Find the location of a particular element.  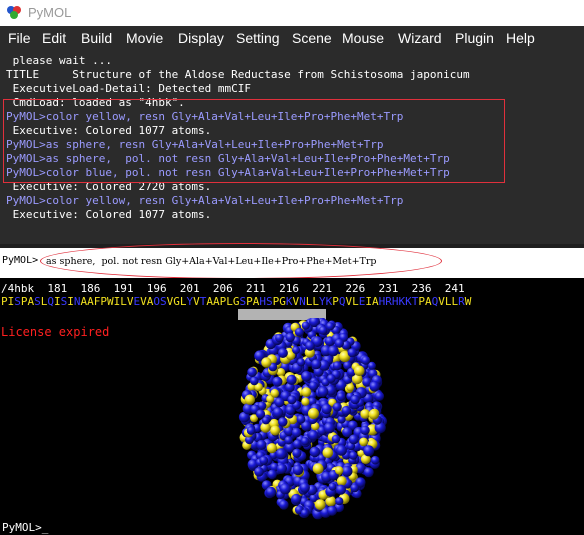

bottom-prompt: PyMOL>_ is located at coordinates (25, 527).